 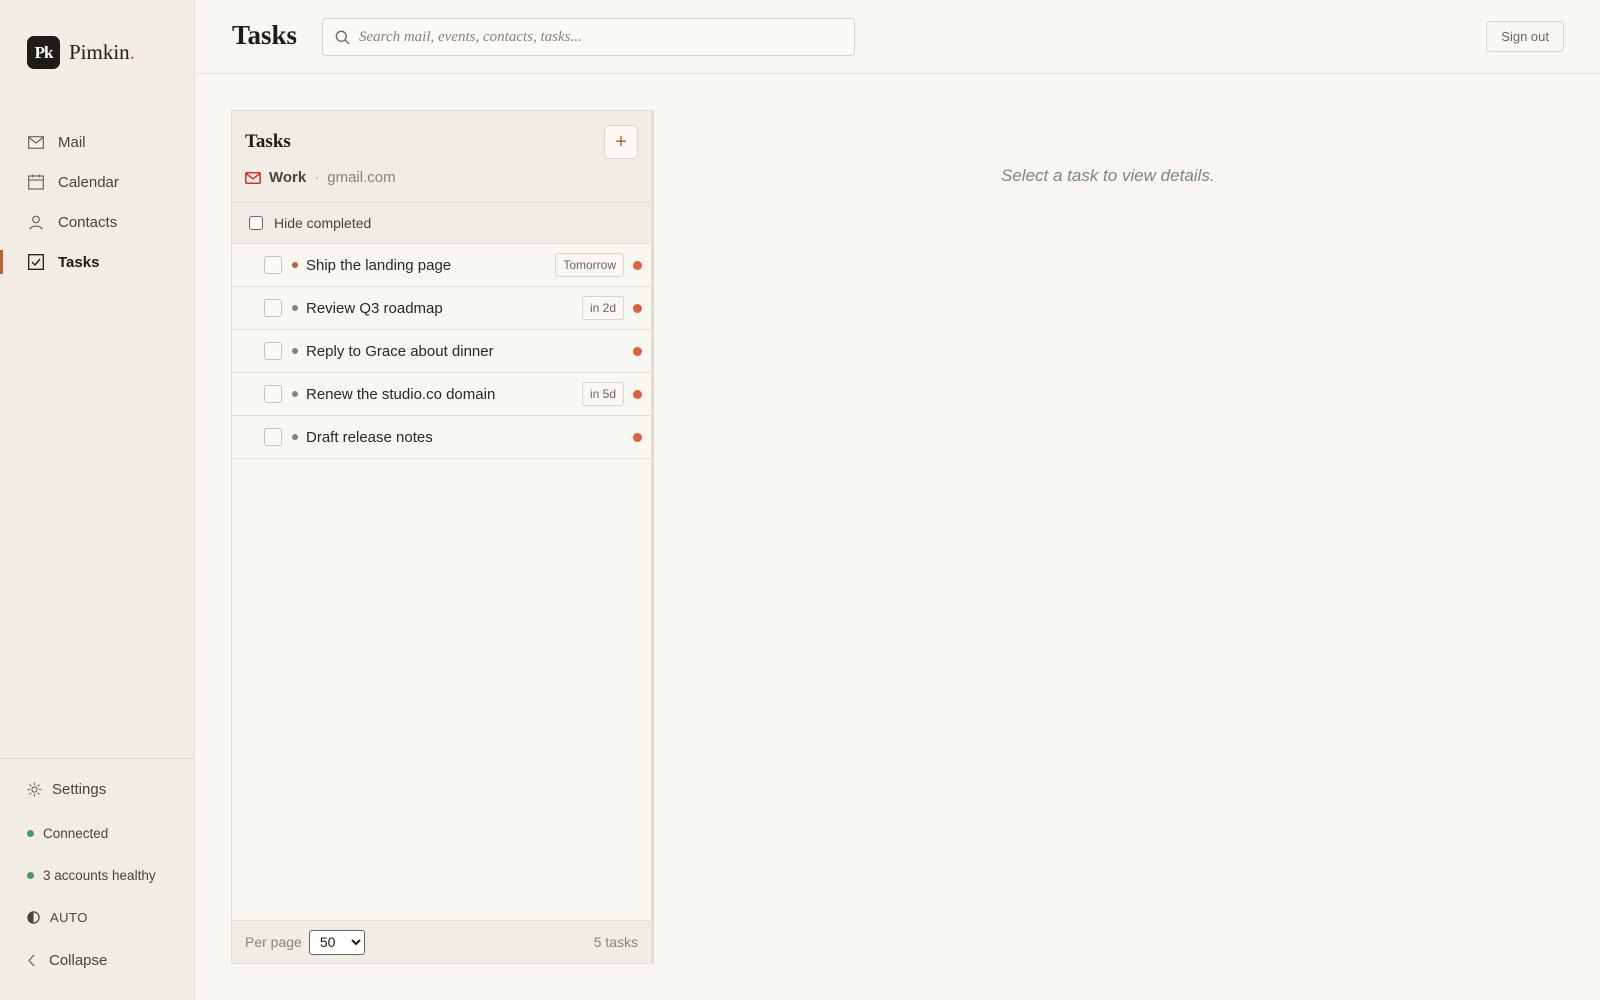 I want to click on settings-label: Settings, so click(x=79, y=789).